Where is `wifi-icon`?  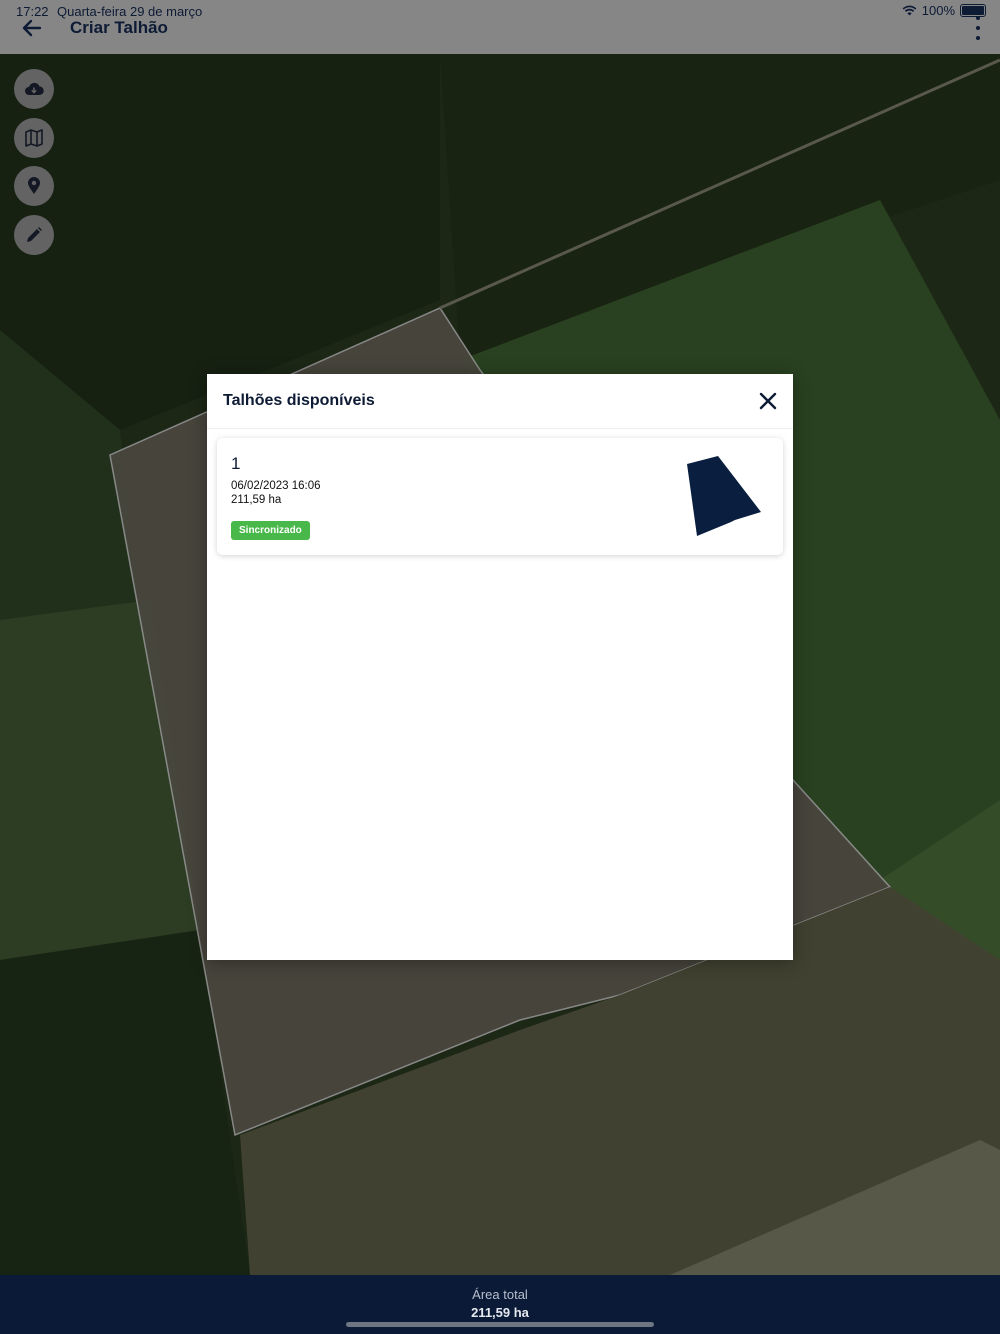 wifi-icon is located at coordinates (909, 10).